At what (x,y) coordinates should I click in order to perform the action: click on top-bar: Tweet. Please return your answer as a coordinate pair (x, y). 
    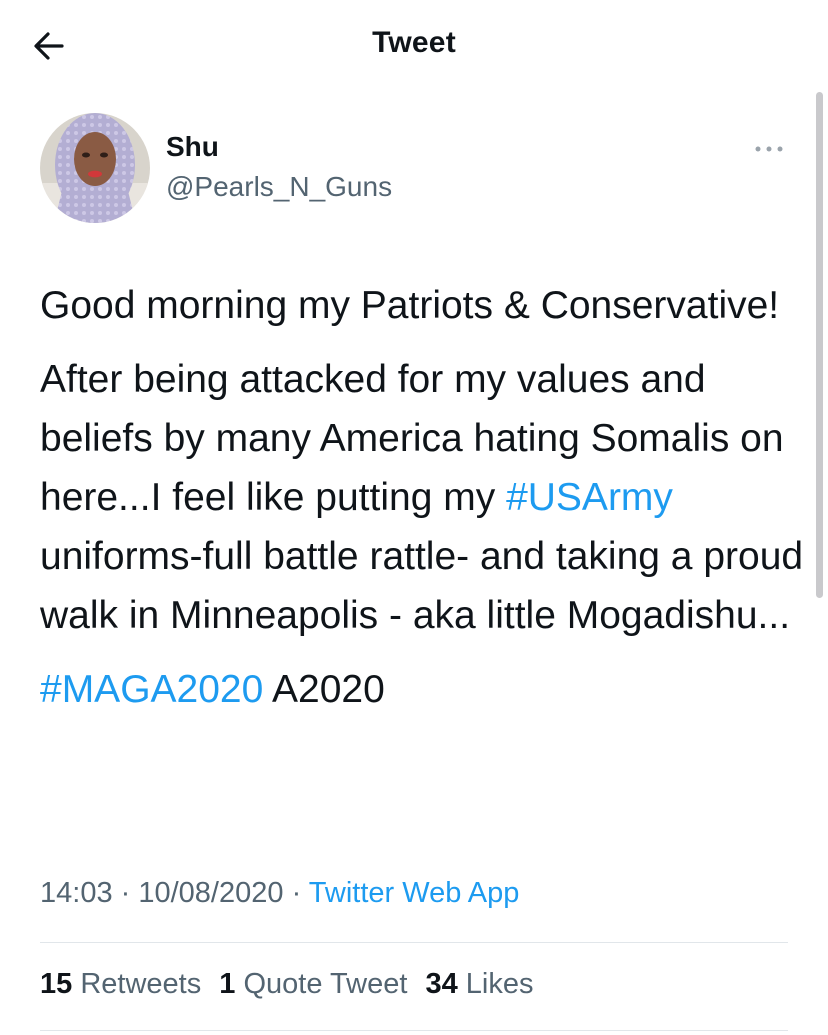
    Looking at the image, I should click on (414, 46).